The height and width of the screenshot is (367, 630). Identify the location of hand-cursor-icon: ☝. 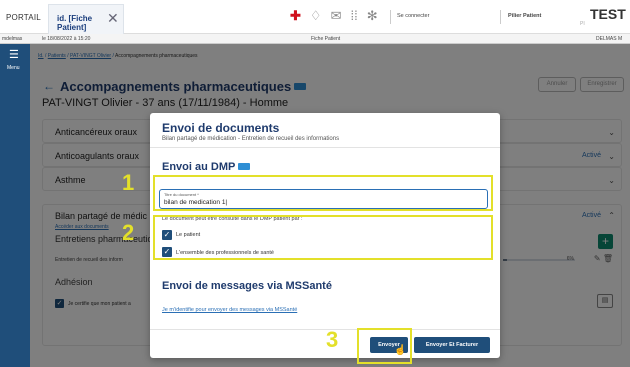
(400, 350).